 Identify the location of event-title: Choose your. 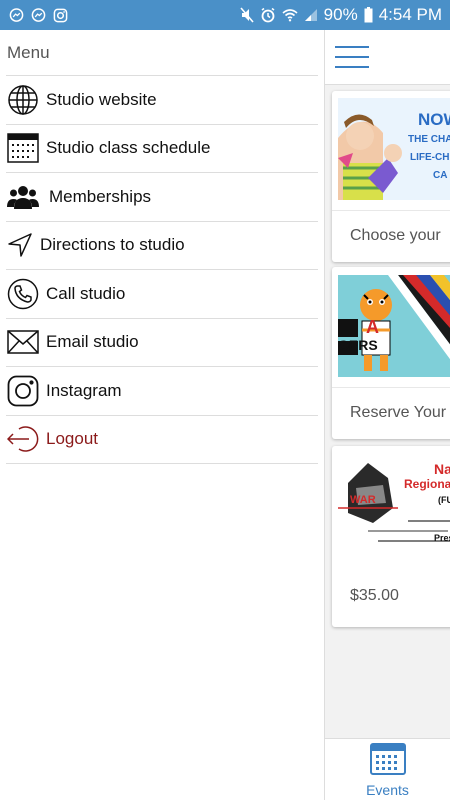
(391, 236).